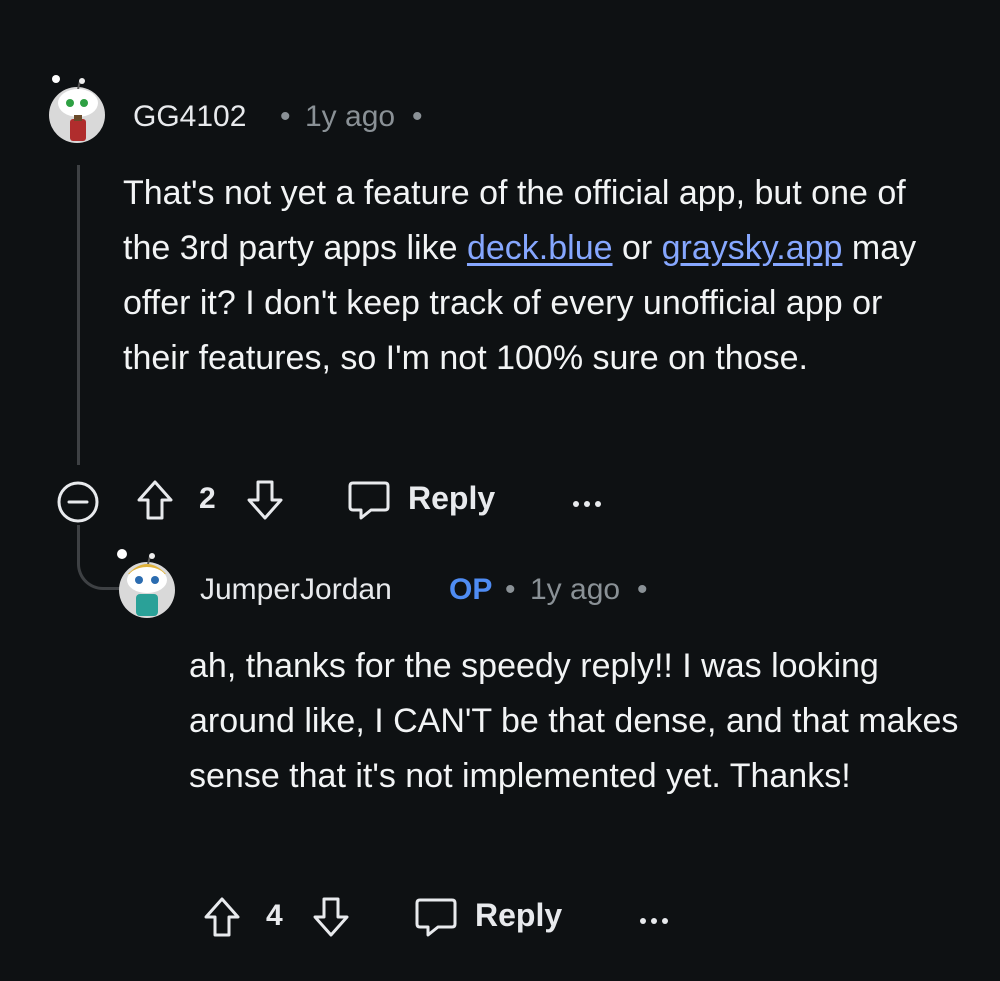 This screenshot has height=981, width=1000. What do you see at coordinates (274, 915) in the screenshot?
I see `vote-count: 4` at bounding box center [274, 915].